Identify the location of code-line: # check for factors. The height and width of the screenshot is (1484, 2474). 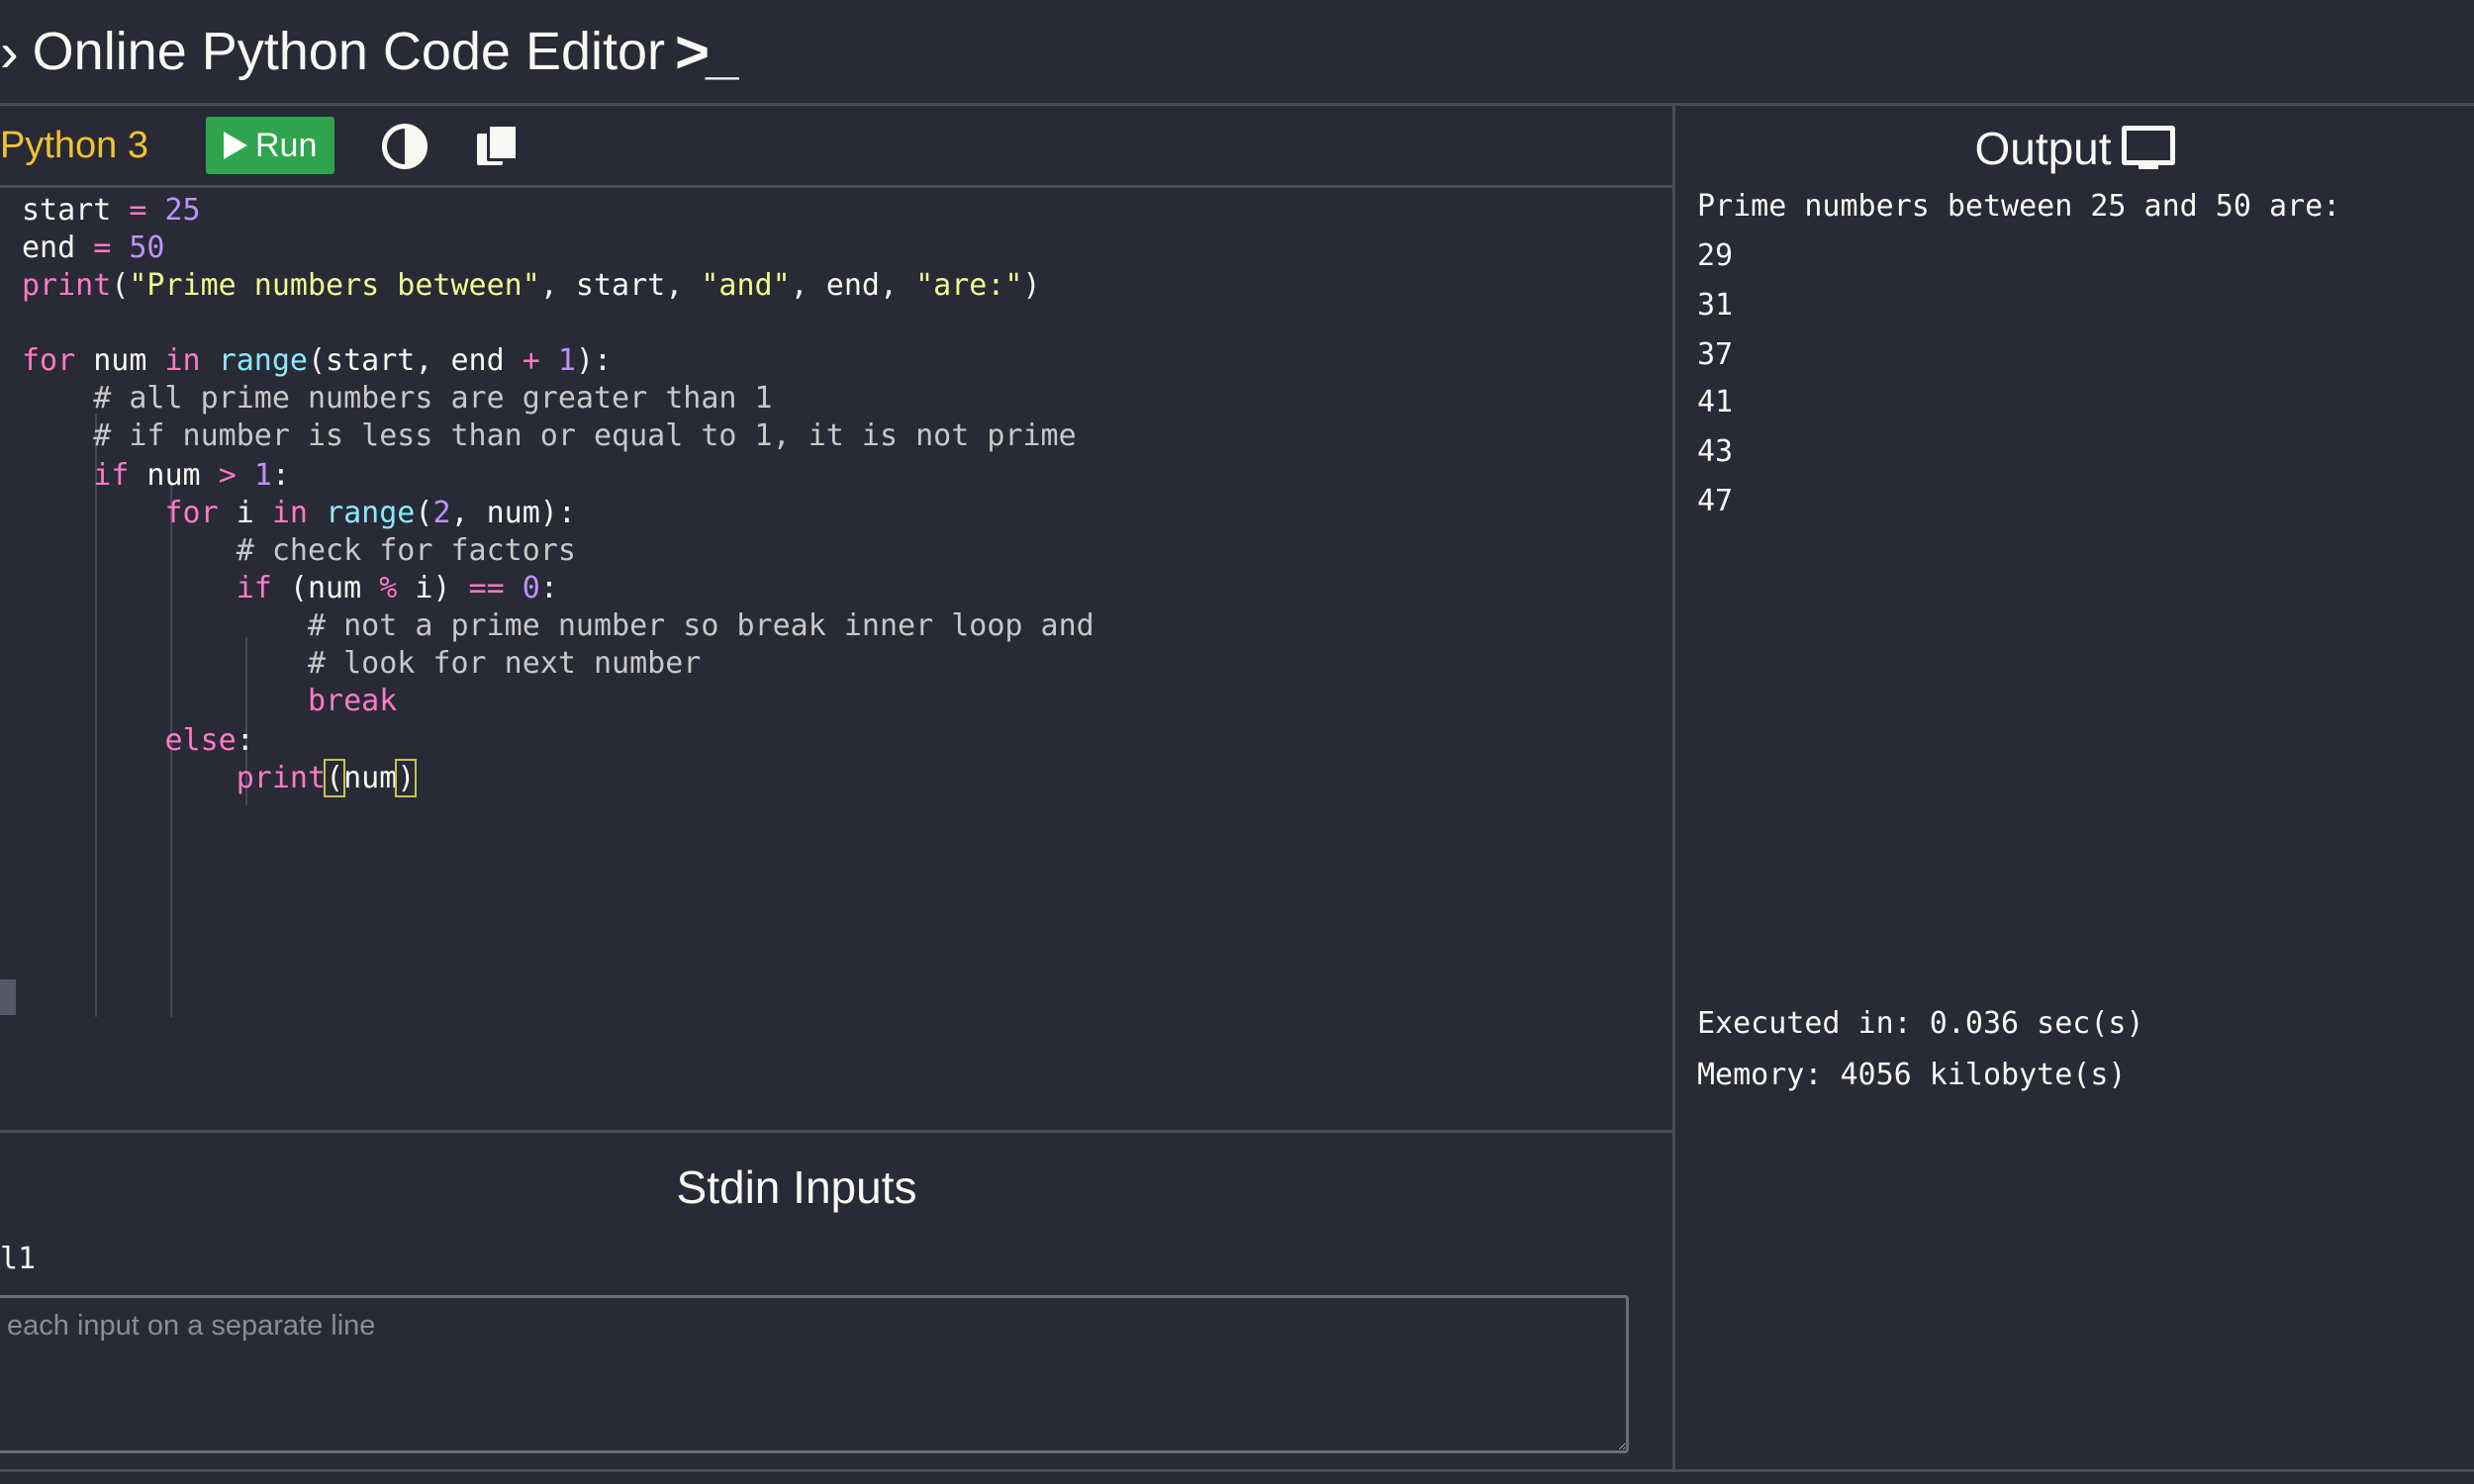
(299, 551).